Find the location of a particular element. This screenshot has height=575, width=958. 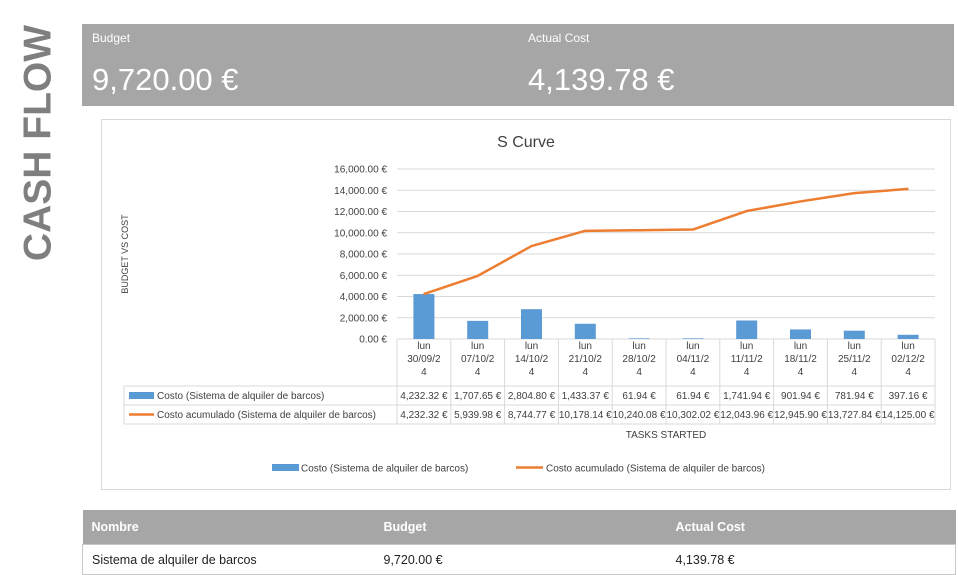

x-tick-label: 18/11/2 is located at coordinates (800, 359).